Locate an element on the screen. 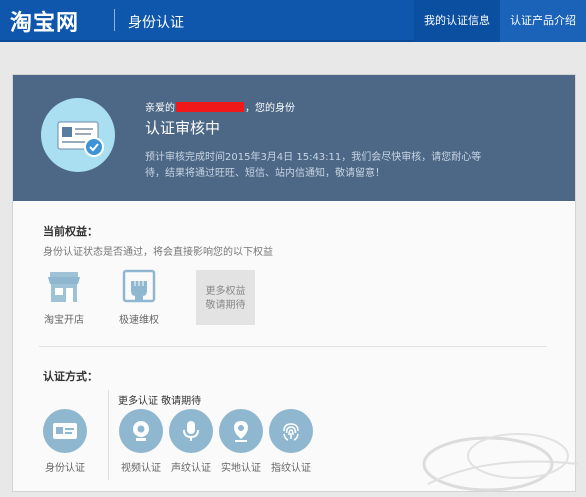 The image size is (586, 497). id-card-shield-icon is located at coordinates (78, 135).